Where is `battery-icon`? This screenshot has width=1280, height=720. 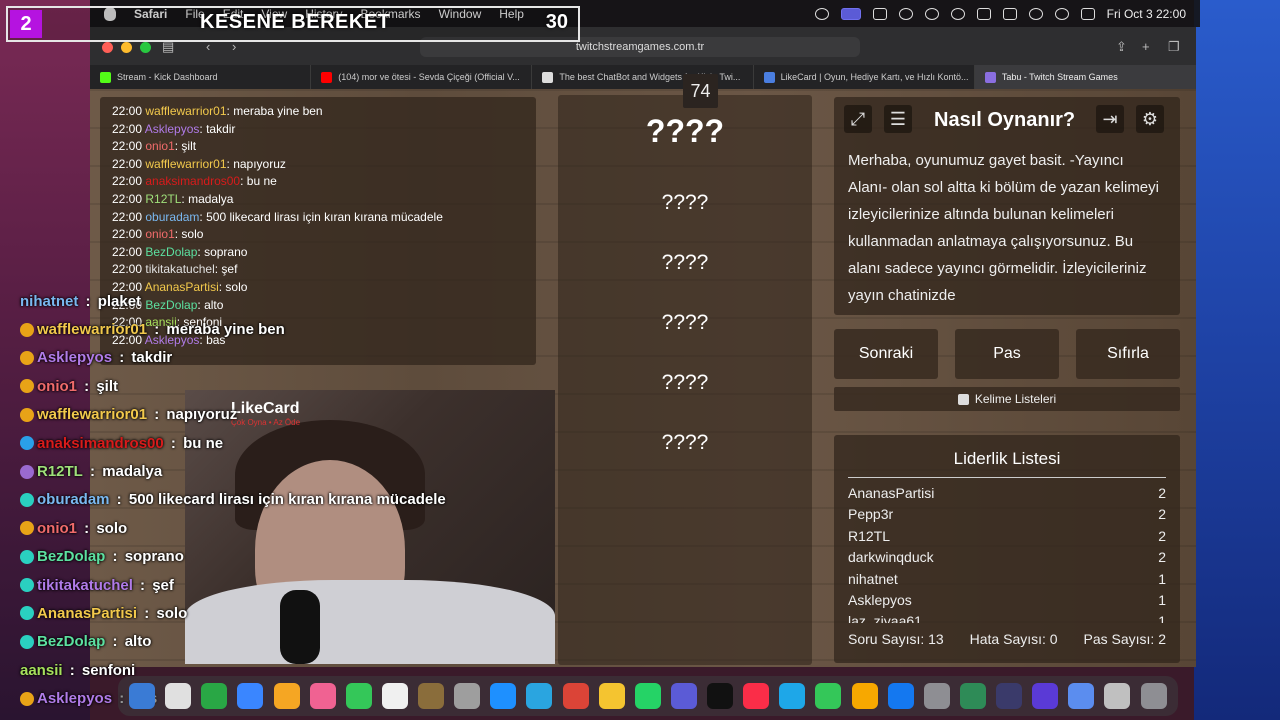
battery-icon is located at coordinates (1009, 13).